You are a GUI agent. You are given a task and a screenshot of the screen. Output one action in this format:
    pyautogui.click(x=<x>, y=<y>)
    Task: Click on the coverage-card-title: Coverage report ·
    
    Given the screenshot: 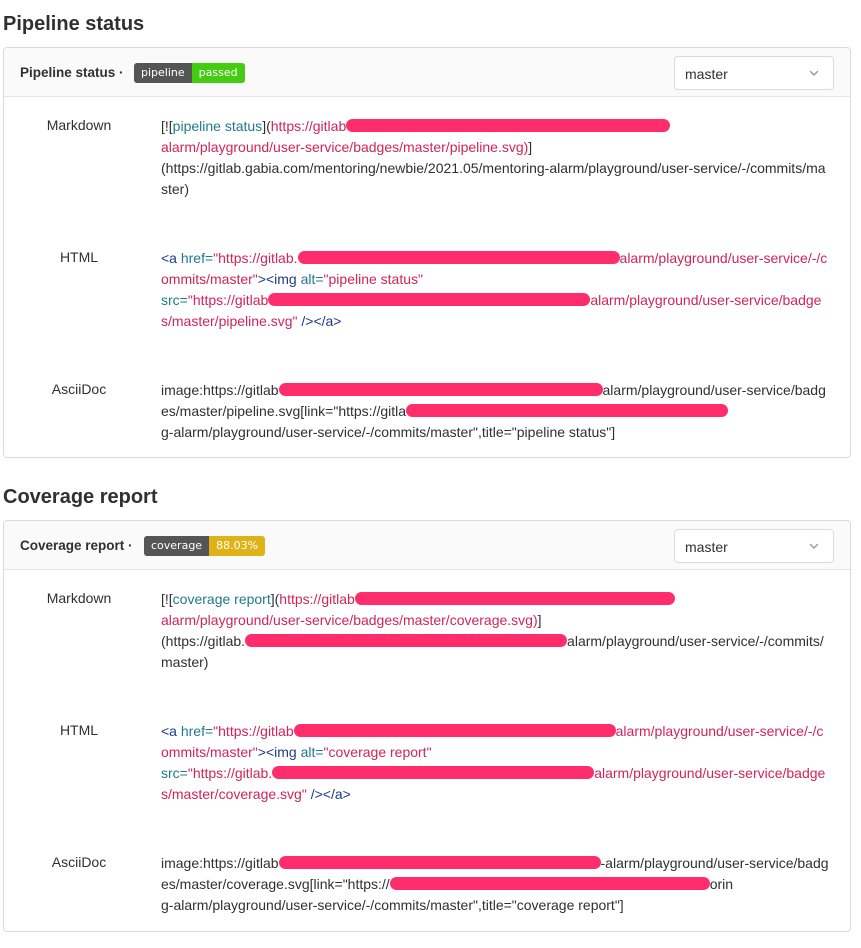 What is the action you would take?
    pyautogui.click(x=76, y=545)
    